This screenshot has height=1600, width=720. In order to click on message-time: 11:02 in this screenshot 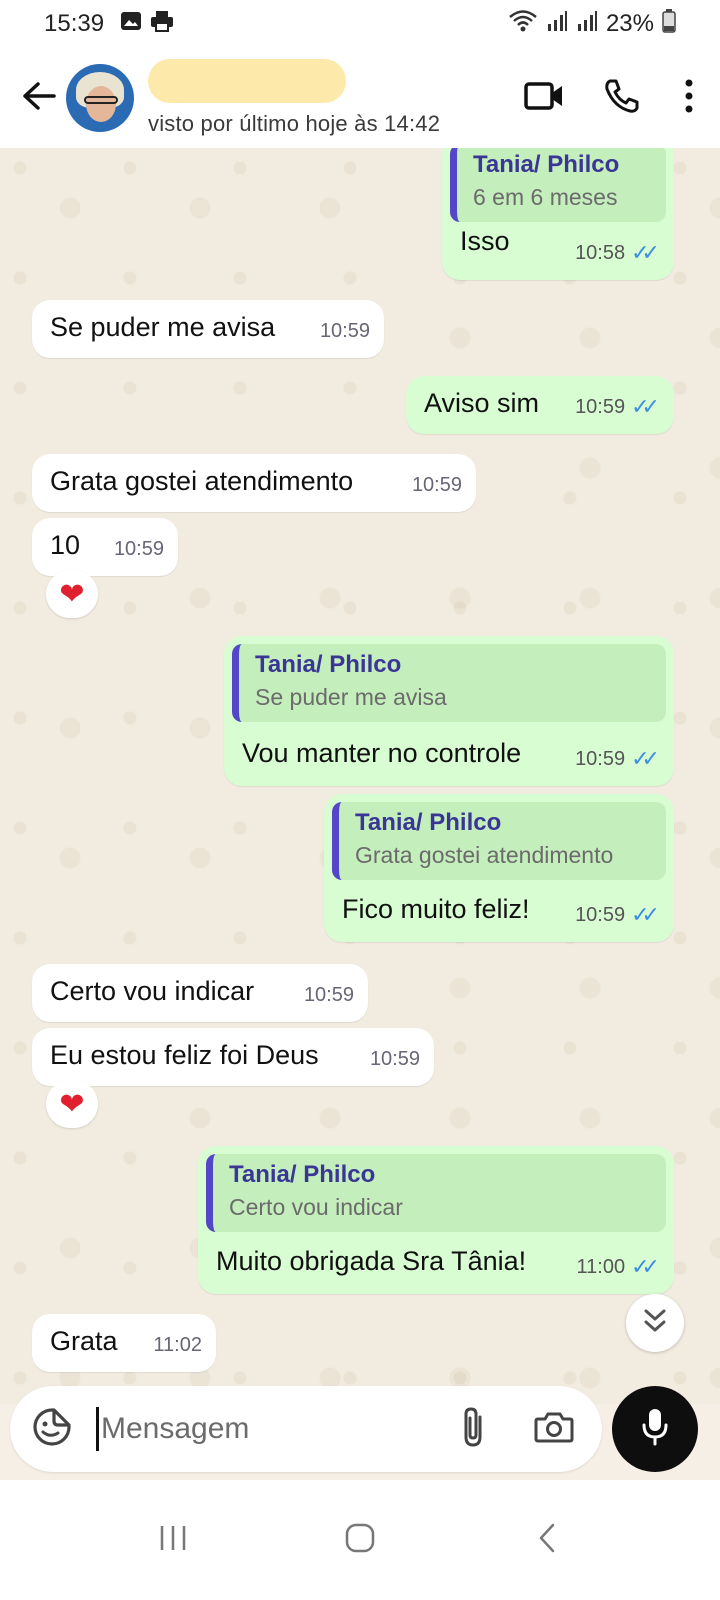, I will do `click(177, 1345)`.